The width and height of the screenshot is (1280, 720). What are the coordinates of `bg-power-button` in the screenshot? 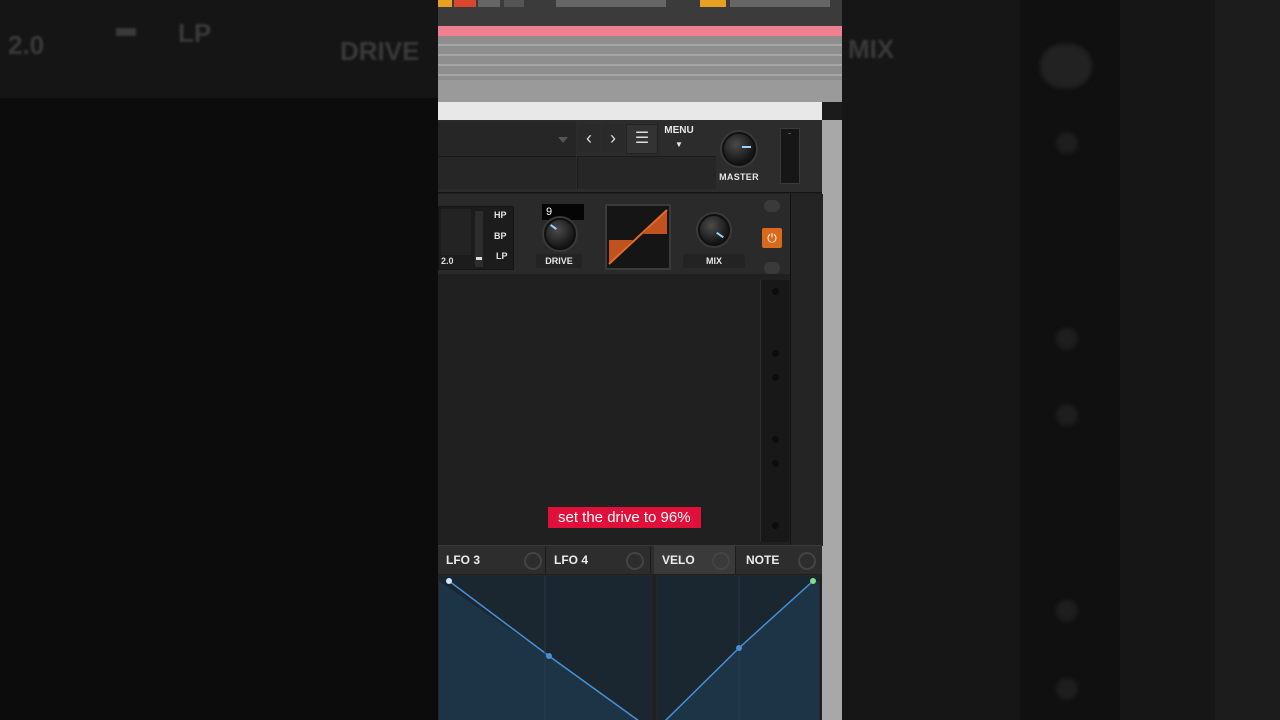 It's located at (1066, 66).